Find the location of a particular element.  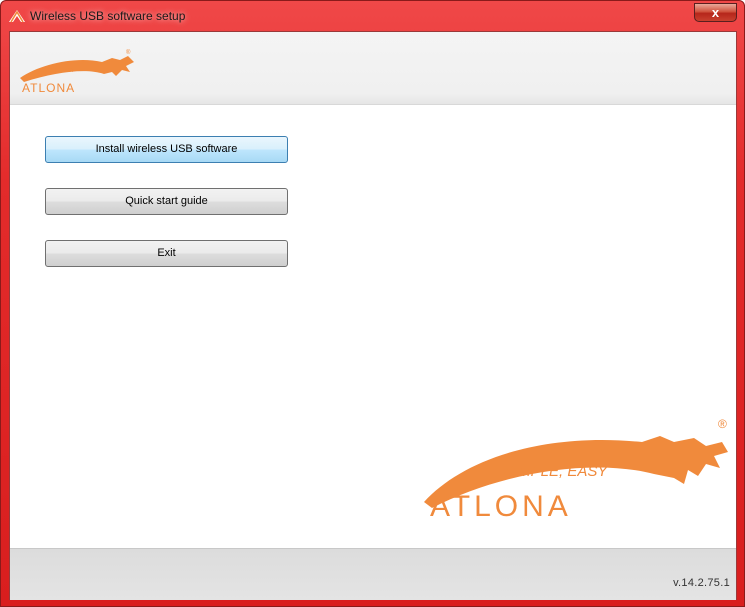

small-registered-mark: ® is located at coordinates (128, 52).